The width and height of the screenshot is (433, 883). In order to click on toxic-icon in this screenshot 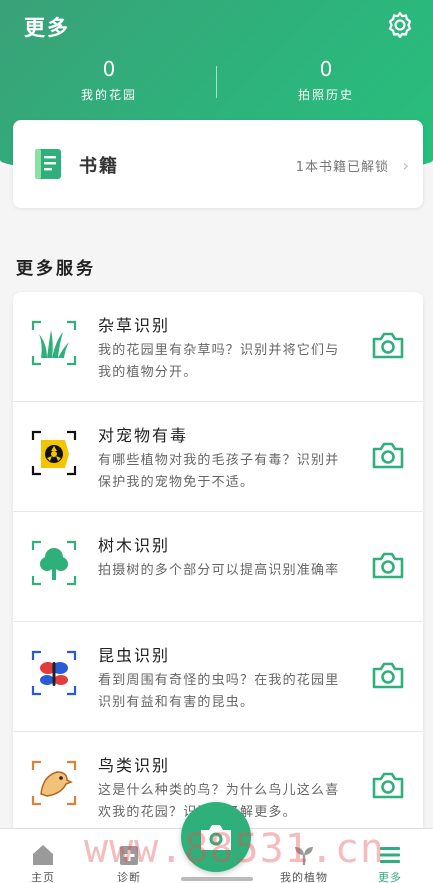, I will do `click(54, 453)`.